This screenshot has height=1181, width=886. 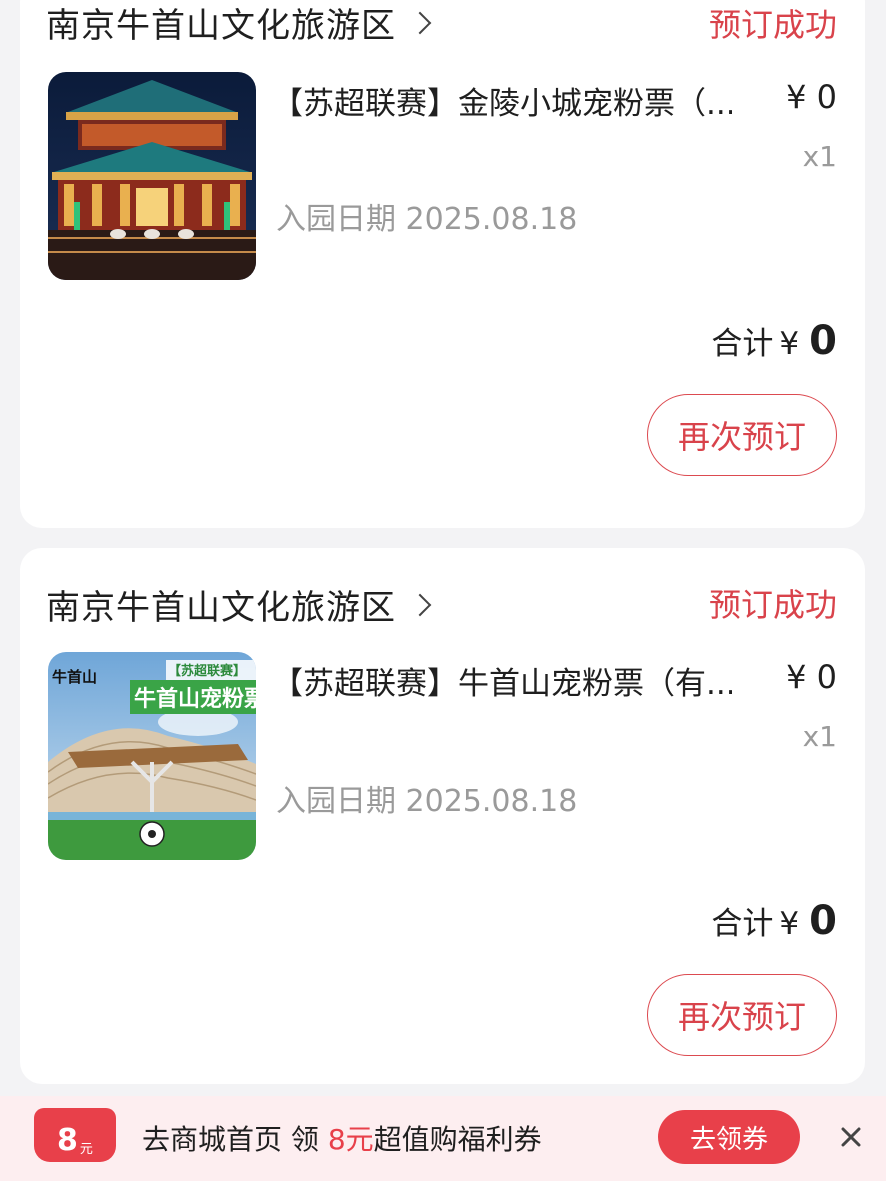 I want to click on promo-bar: 8 元 去商城首页 领 8元超值购福利券 去领券, so click(x=443, y=1138).